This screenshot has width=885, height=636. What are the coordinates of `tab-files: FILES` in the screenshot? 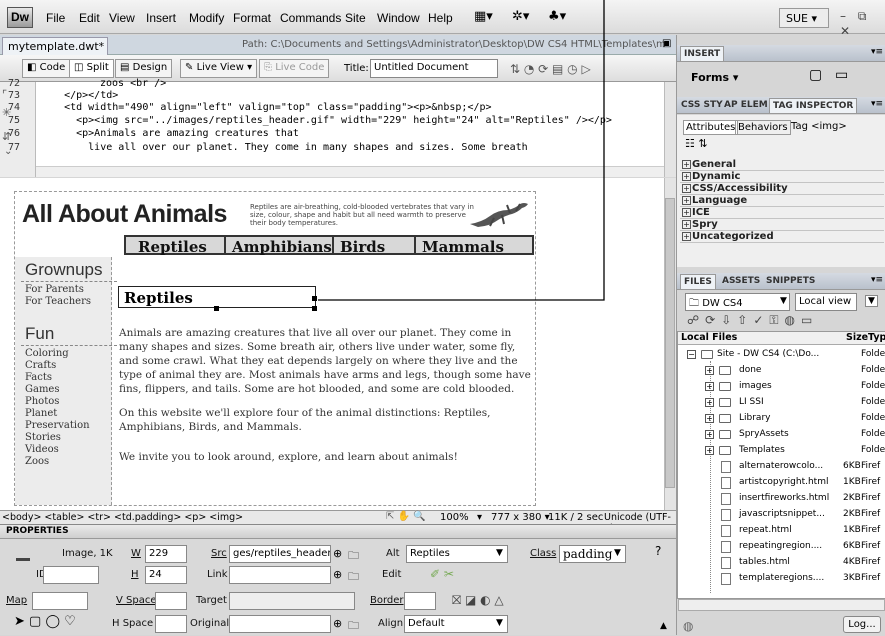 It's located at (698, 281).